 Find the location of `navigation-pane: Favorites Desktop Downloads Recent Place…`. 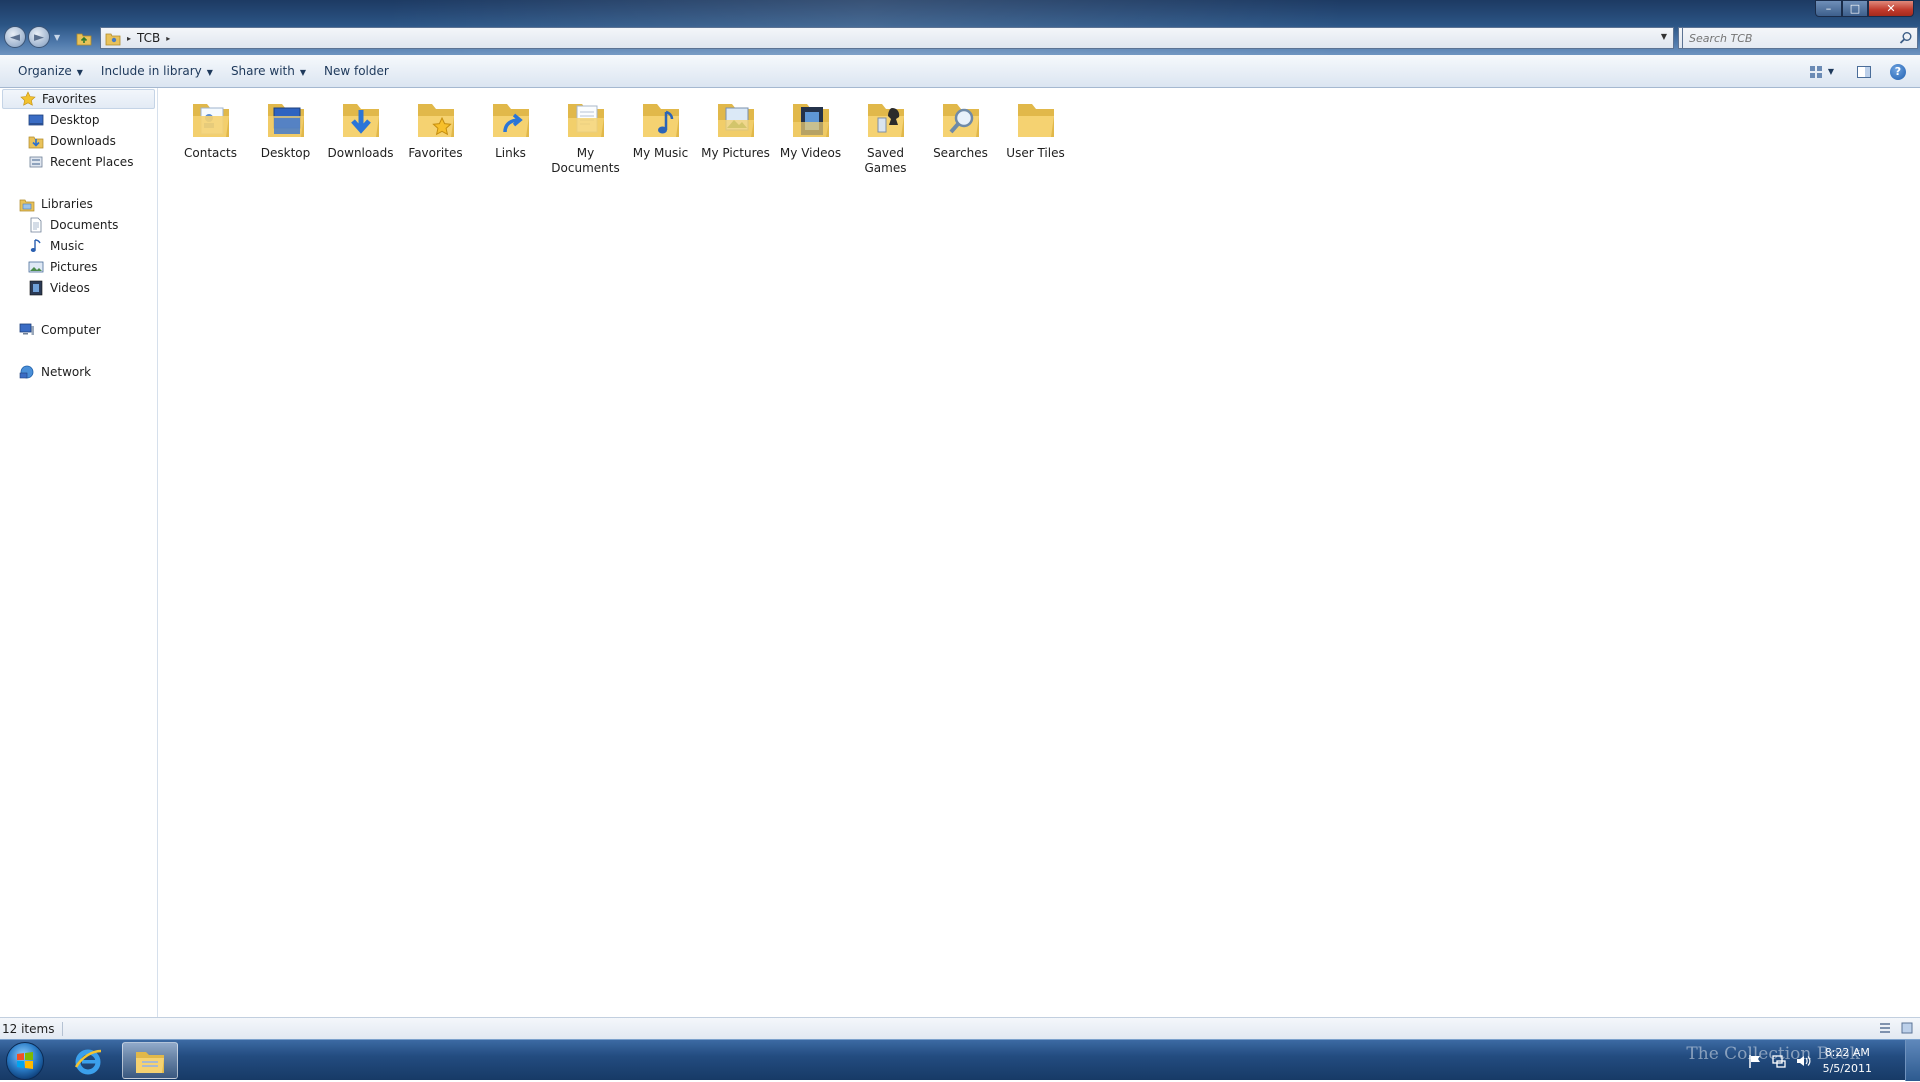

navigation-pane: Favorites Desktop Downloads Recent Place… is located at coordinates (79, 552).